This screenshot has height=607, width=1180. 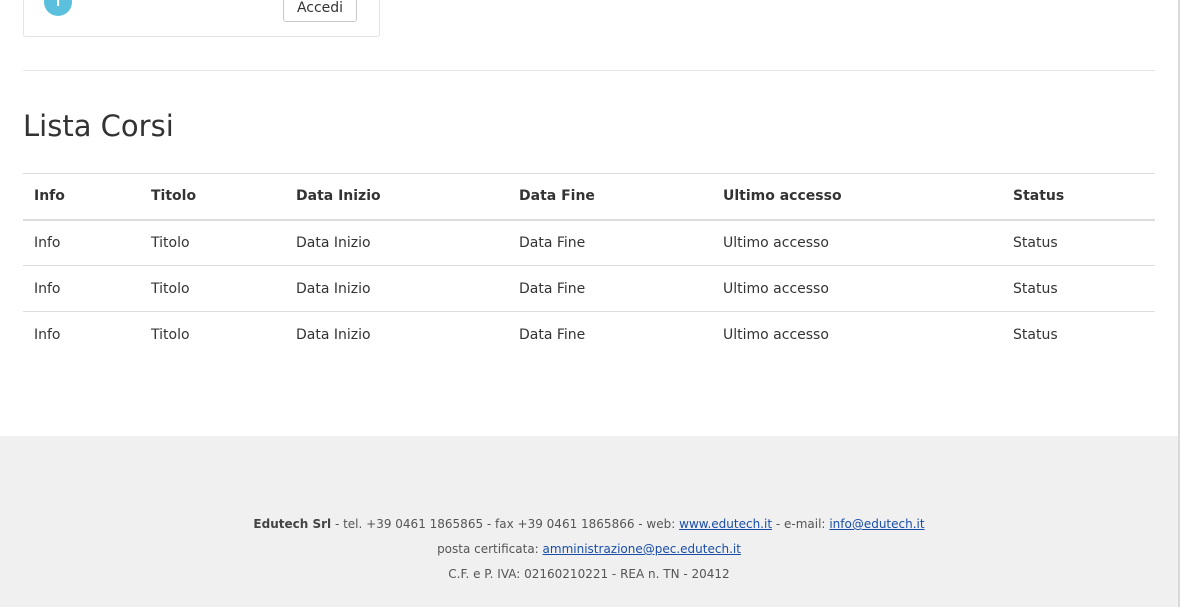 What do you see at coordinates (212, 197) in the screenshot?
I see `column-header-titolo: Titolo` at bounding box center [212, 197].